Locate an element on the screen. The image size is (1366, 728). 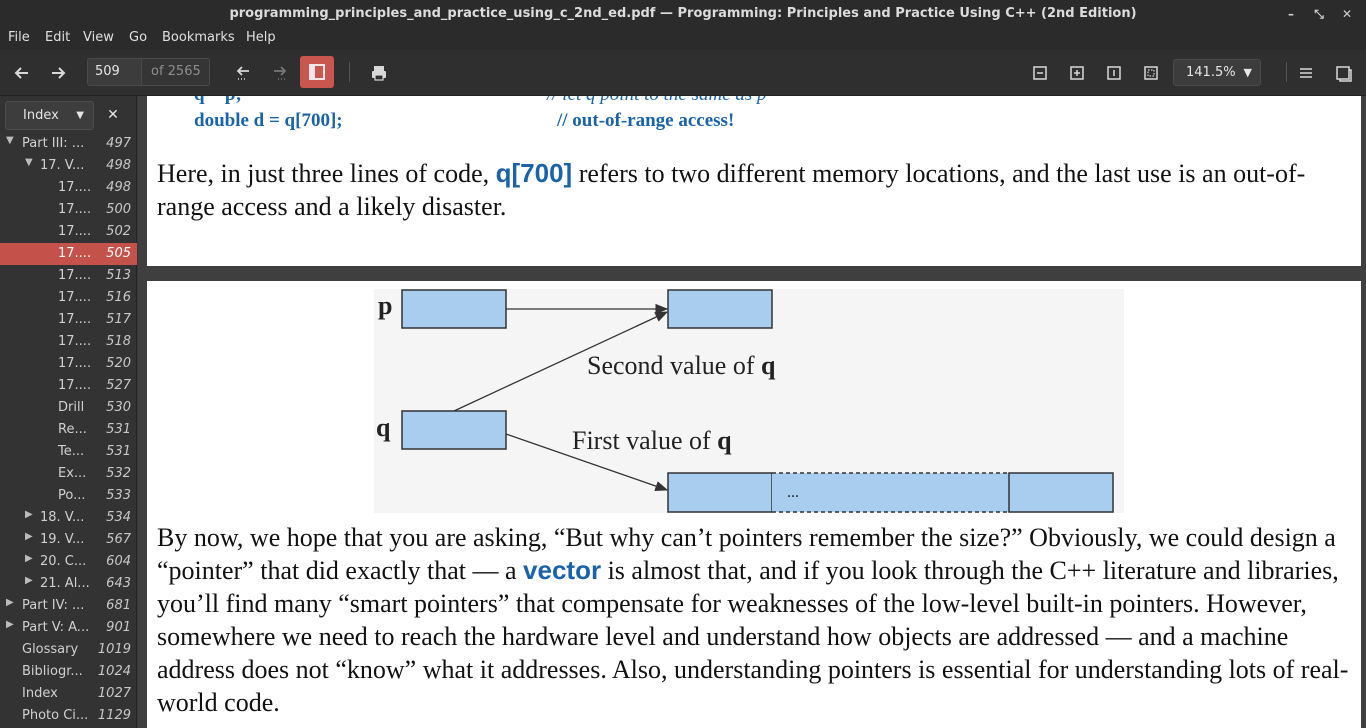
restore-button: ⤡ is located at coordinates (1319, 14).